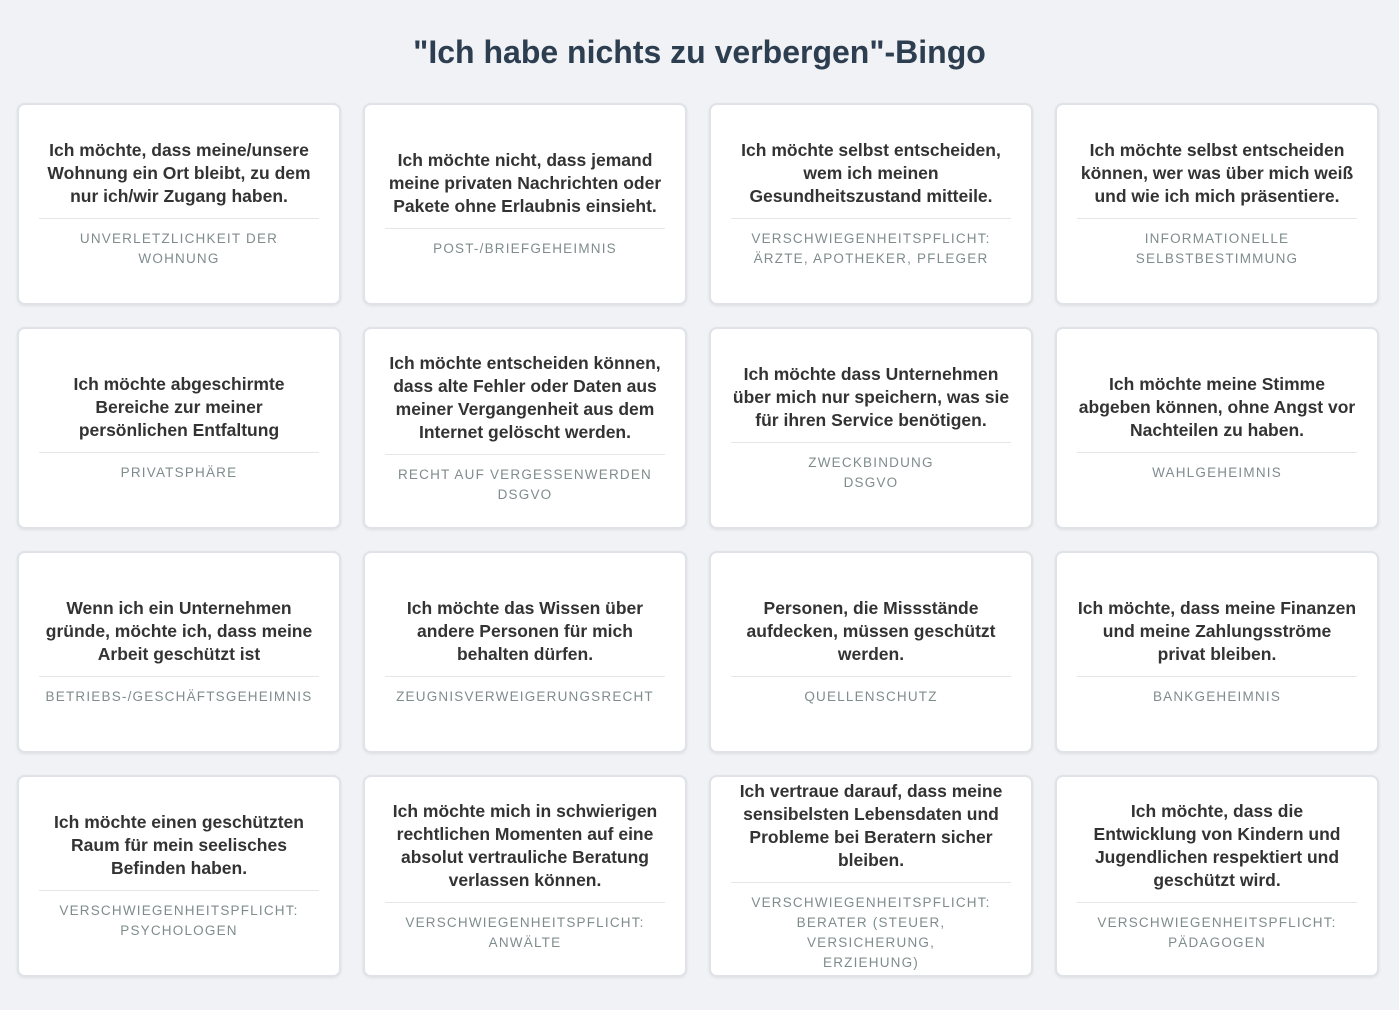 This screenshot has width=1399, height=1010. I want to click on card-right: RECHT AUF VERGESSENWERDEN DSGVO, so click(525, 484).